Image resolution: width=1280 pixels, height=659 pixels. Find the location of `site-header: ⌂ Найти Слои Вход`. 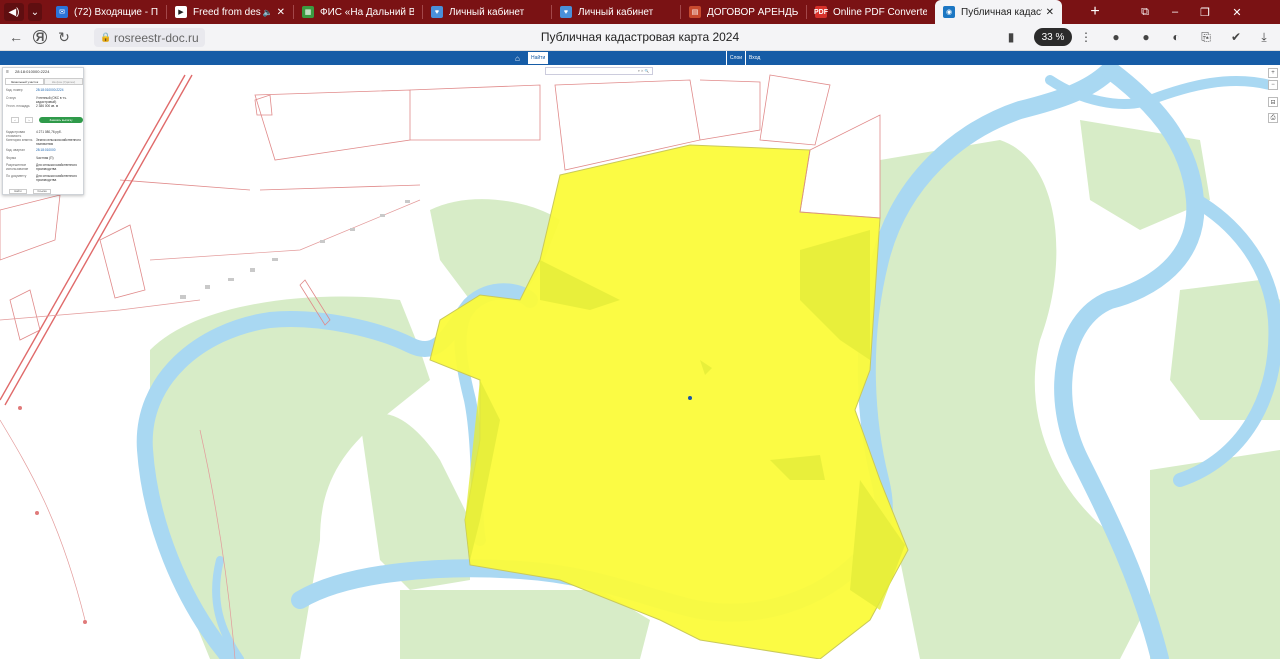

site-header: ⌂ Найти Слои Вход is located at coordinates (640, 58).